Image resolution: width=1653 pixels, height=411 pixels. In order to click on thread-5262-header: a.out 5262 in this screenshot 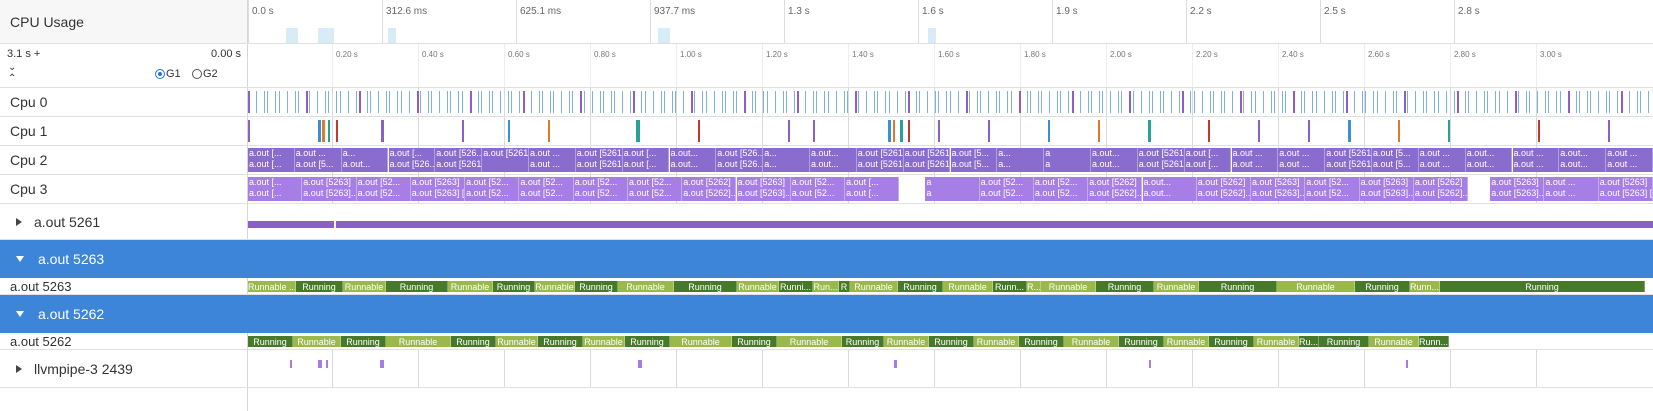, I will do `click(826, 314)`.